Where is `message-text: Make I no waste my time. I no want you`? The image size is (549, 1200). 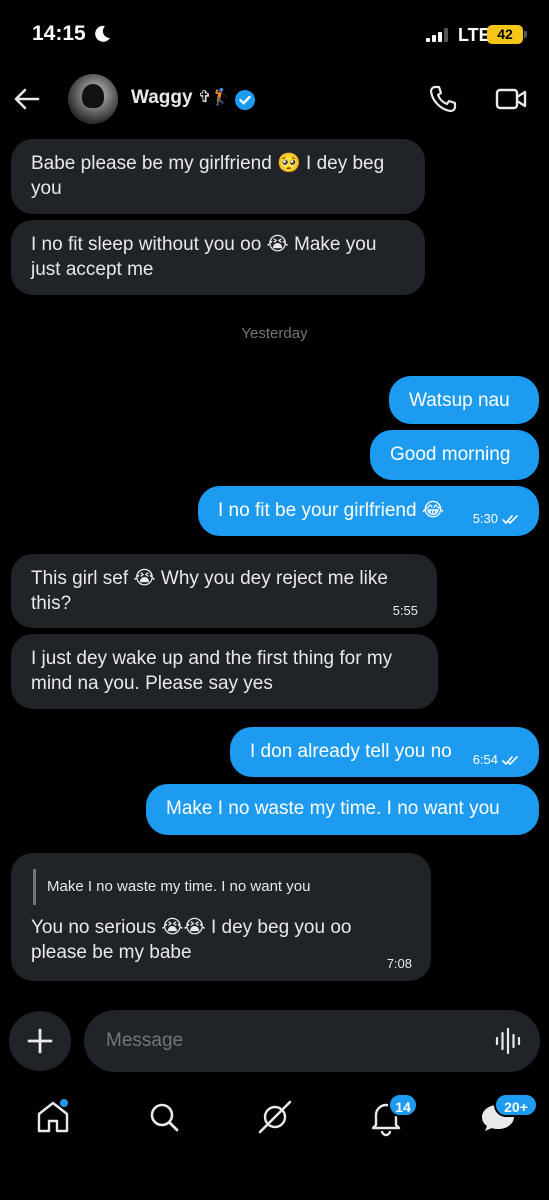
message-text: Make I no waste my time. I no want you is located at coordinates (333, 808).